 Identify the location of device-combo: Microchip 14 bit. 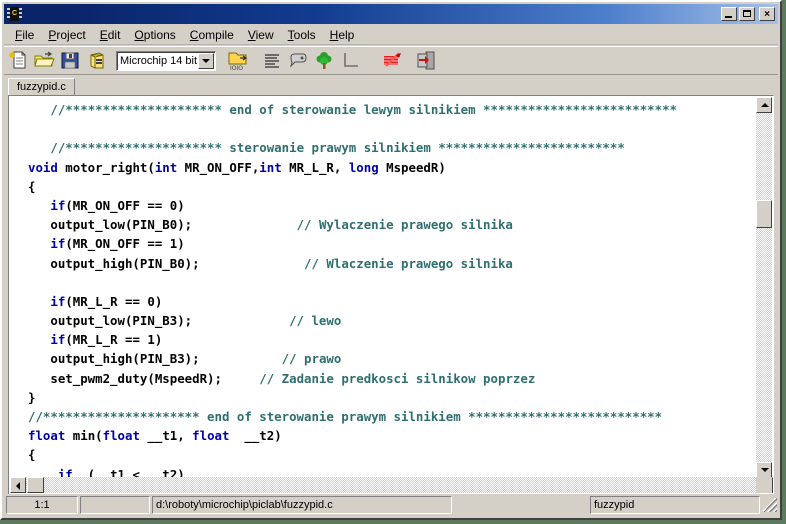
(166, 60).